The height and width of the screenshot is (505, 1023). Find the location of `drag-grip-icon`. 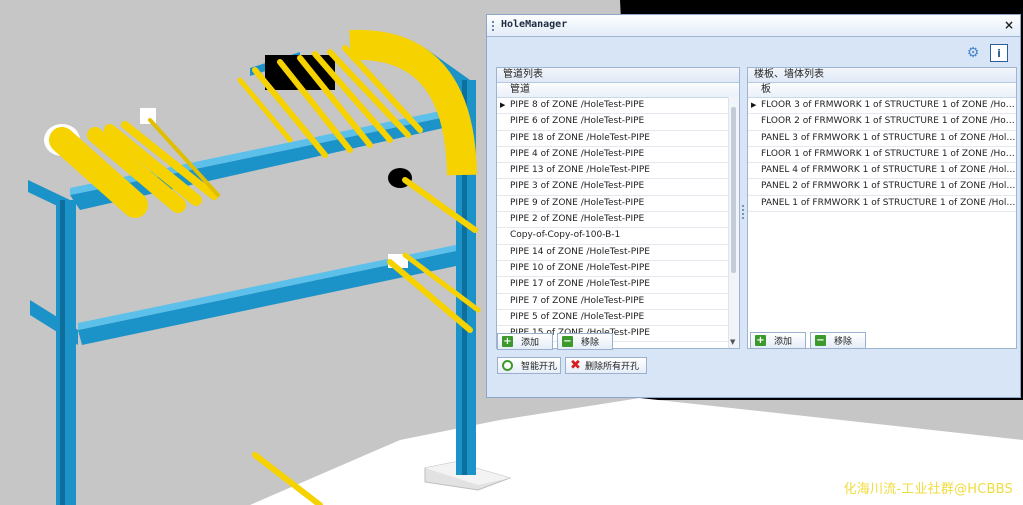

drag-grip-icon is located at coordinates (494, 26).